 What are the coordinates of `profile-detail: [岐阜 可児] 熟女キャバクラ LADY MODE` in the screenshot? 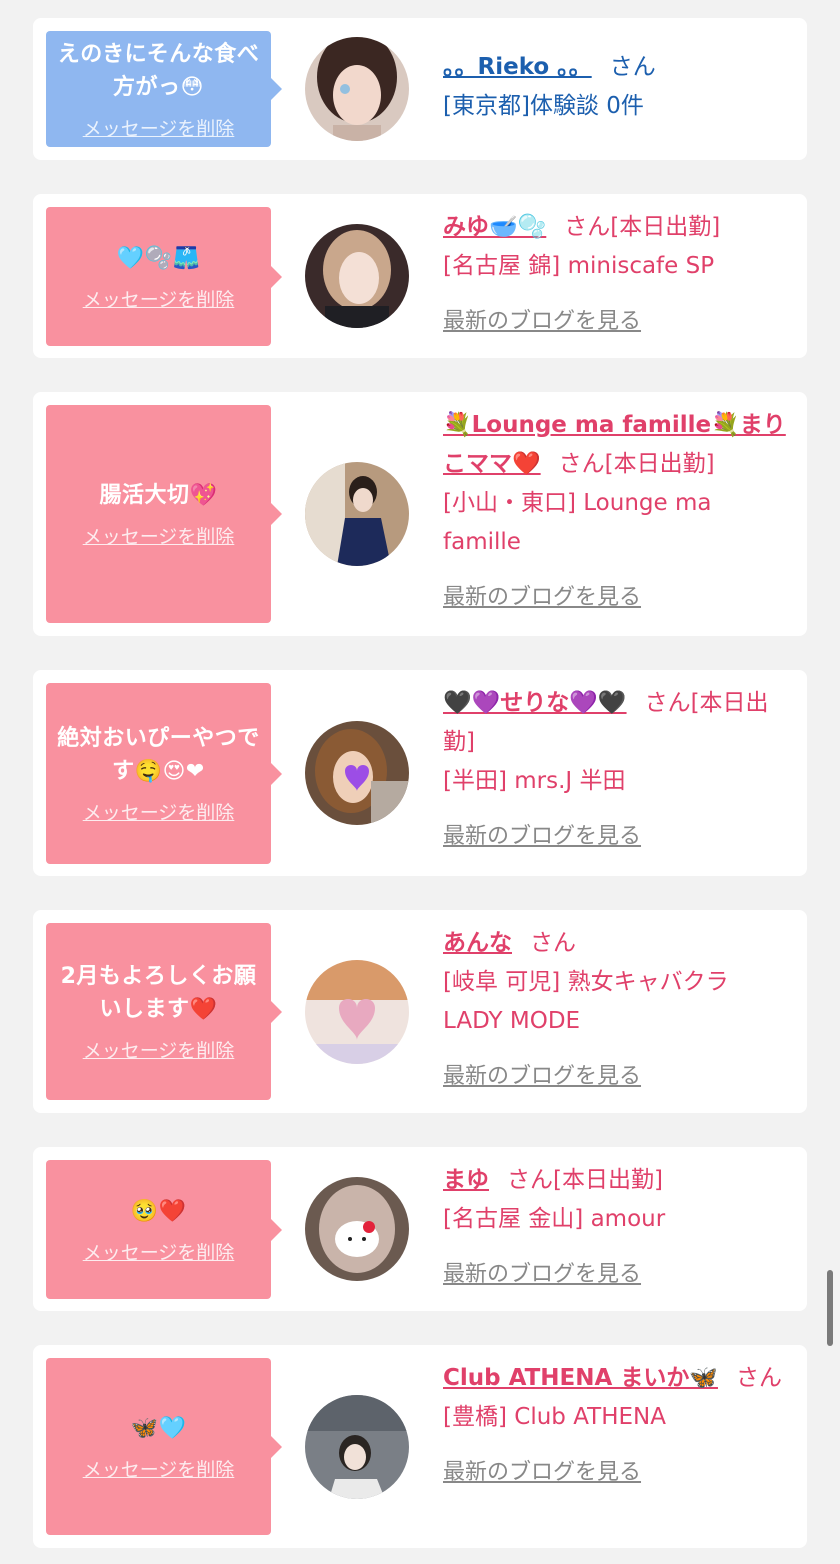 It's located at (586, 1001).